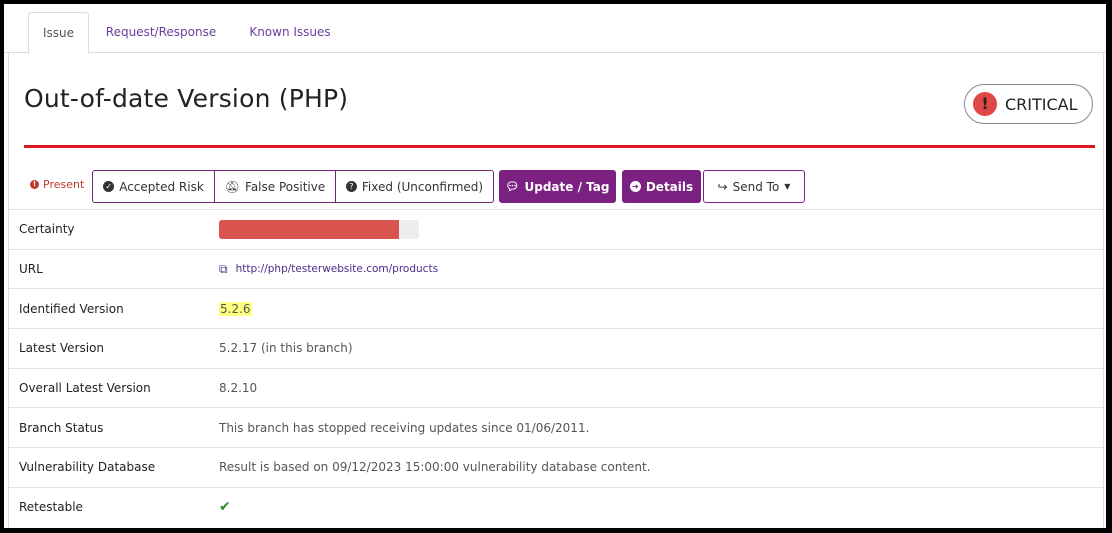 The height and width of the screenshot is (533, 1112). What do you see at coordinates (1041, 104) in the screenshot?
I see `severity-label: CRITICAL` at bounding box center [1041, 104].